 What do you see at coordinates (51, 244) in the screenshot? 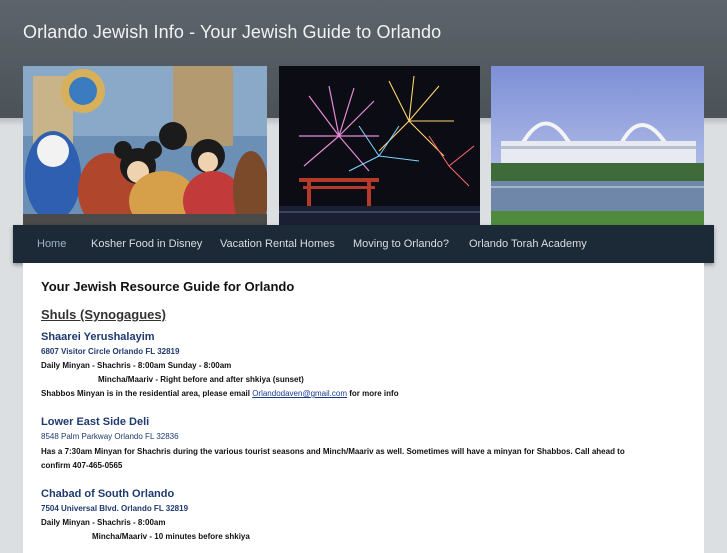
I see `nav-item-home: Home` at bounding box center [51, 244].